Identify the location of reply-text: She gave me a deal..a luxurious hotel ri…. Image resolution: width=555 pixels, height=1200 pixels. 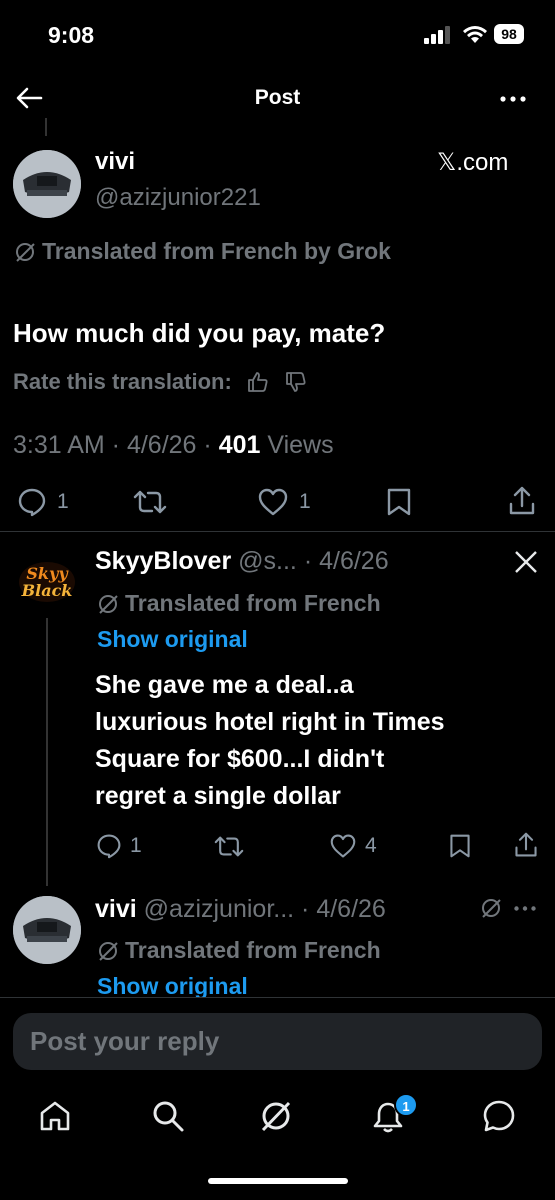
(270, 741).